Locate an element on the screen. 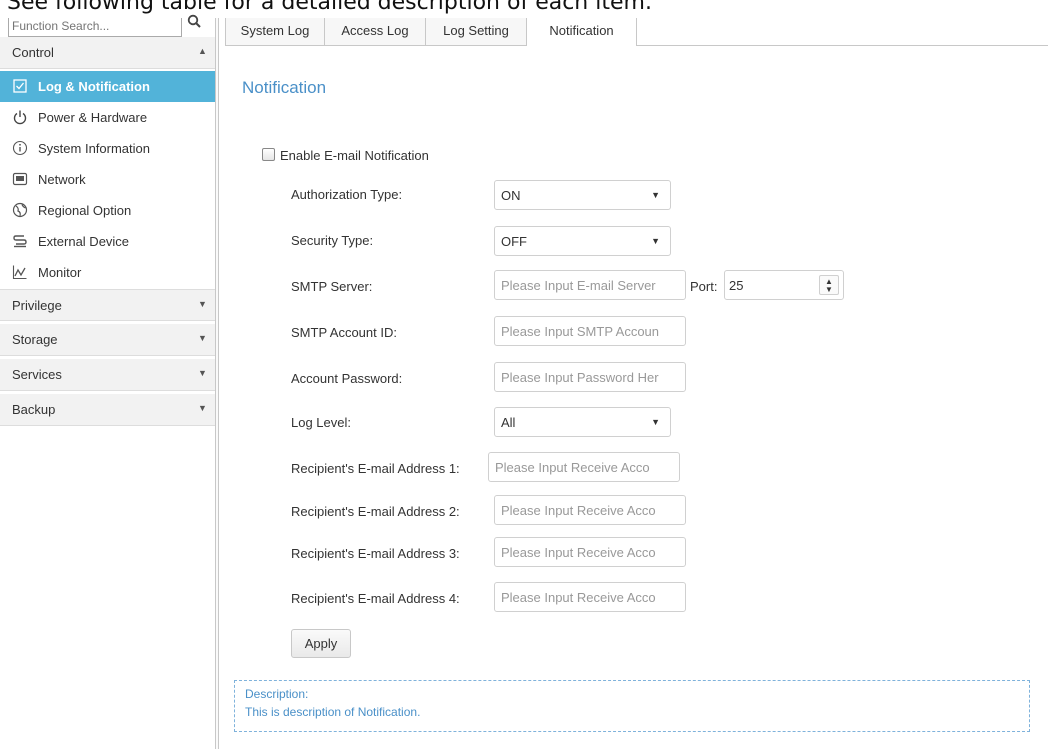 The image size is (1048, 749). sidebar-item-monitor: Monitor is located at coordinates (107, 272).